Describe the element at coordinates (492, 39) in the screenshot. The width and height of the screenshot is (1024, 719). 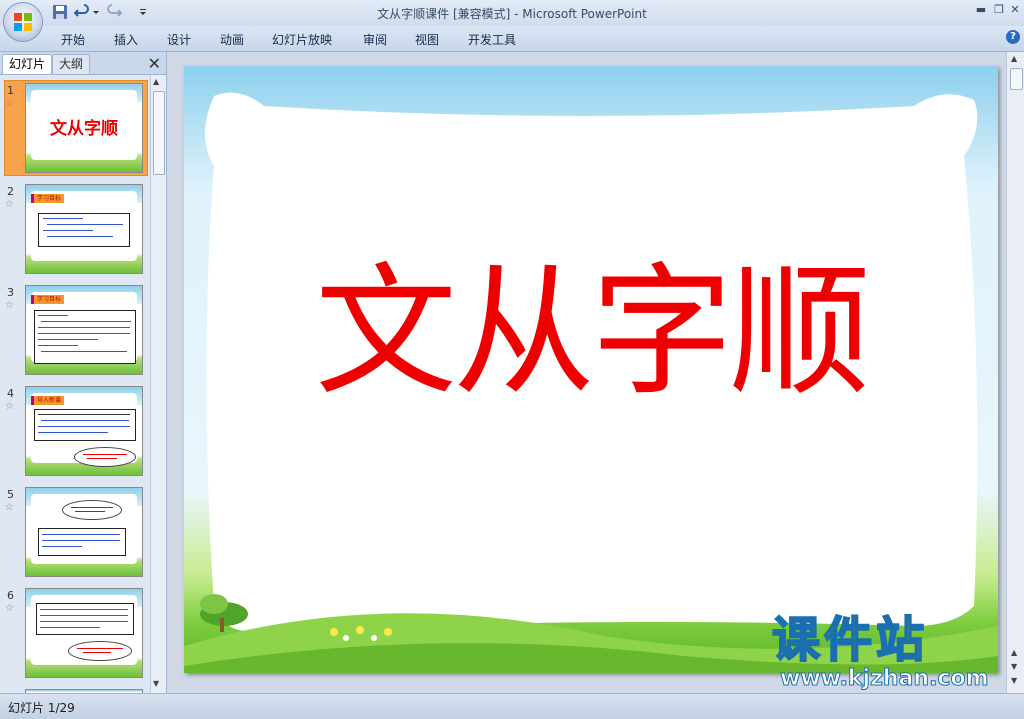
I see `tab-developer: 开发工具` at that location.